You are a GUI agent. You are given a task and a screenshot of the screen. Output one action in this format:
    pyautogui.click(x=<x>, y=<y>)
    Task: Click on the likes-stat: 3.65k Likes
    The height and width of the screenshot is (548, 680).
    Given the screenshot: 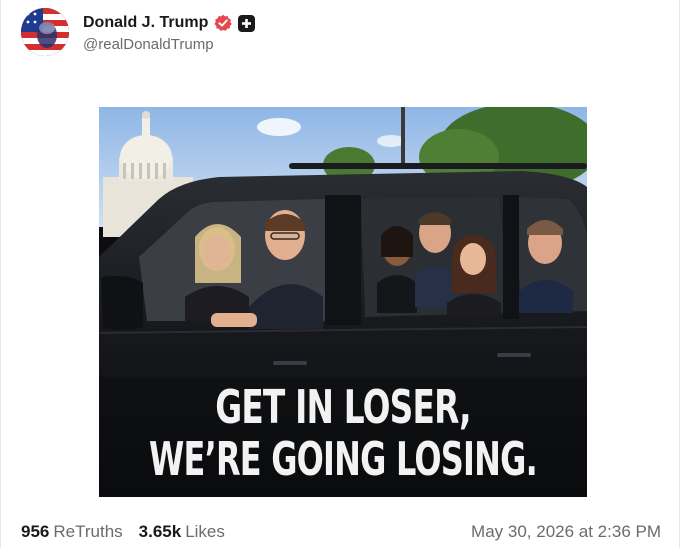 What is the action you would take?
    pyautogui.click(x=182, y=532)
    